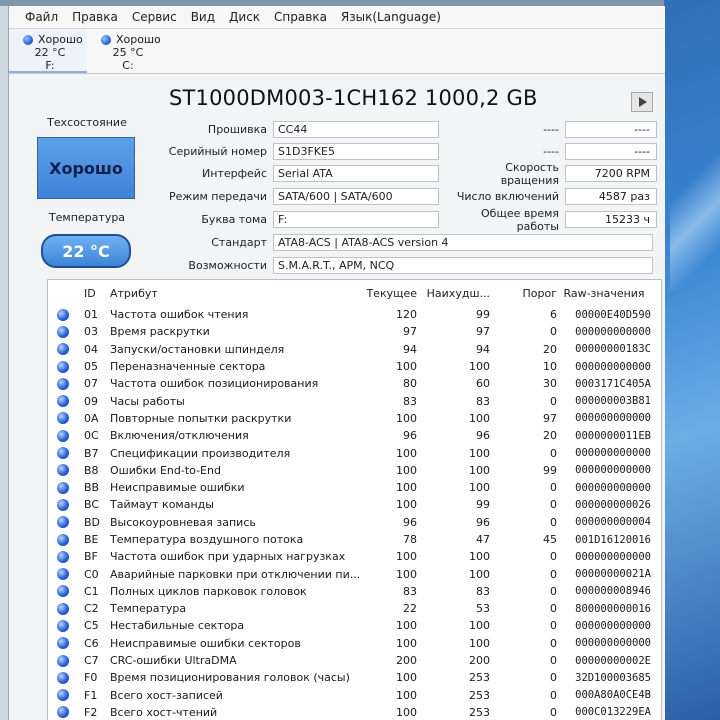 Image resolution: width=720 pixels, height=720 pixels. Describe the element at coordinates (354, 487) in the screenshot. I see `table-row: BB Неисправимые ошибки 100 100 0 000000000000` at that location.